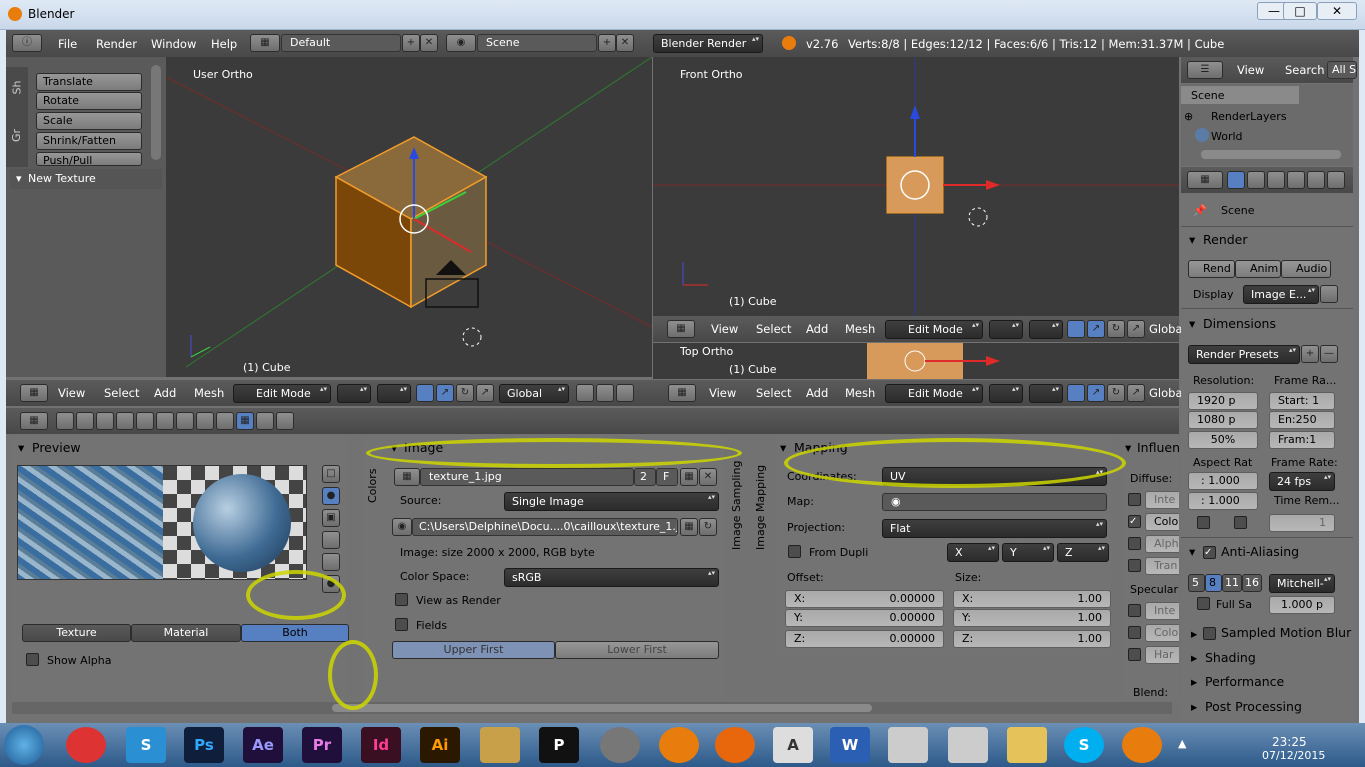  I want to click on viewport-top-ortho: Top Ortho (1) Cube, so click(916, 361).